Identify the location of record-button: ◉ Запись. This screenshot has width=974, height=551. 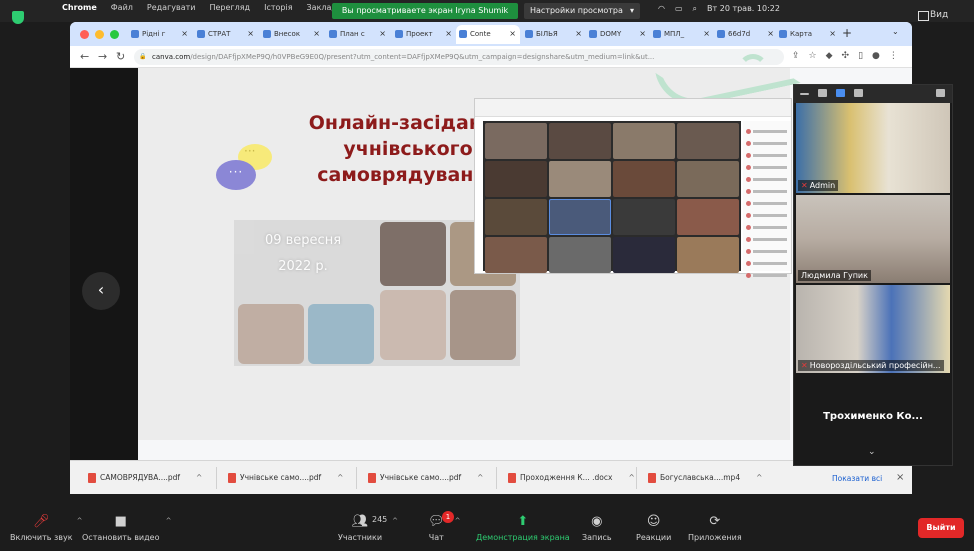
(597, 529).